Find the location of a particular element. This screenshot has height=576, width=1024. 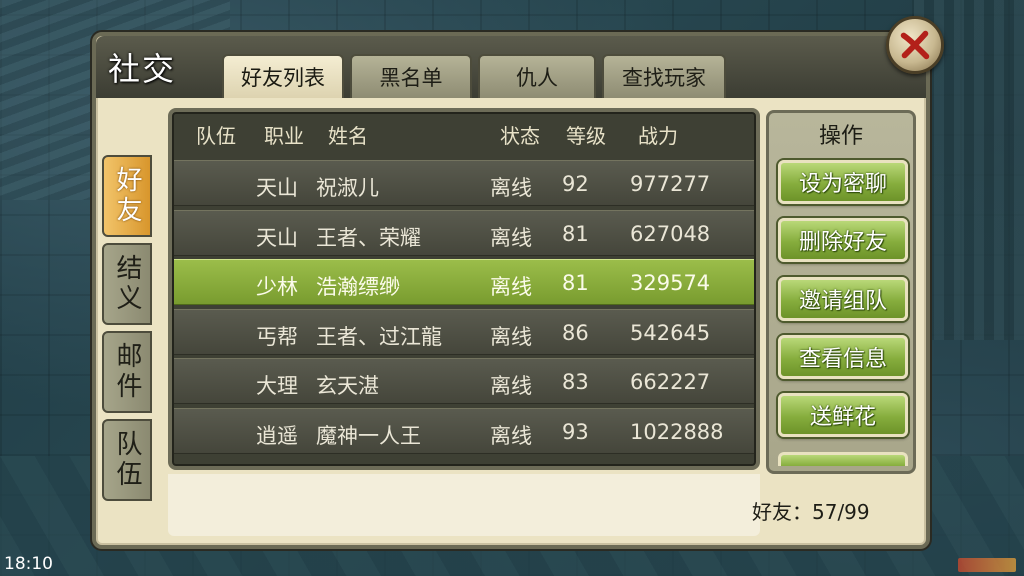

cell-name: 浩瀚缥缈 is located at coordinates (358, 287).